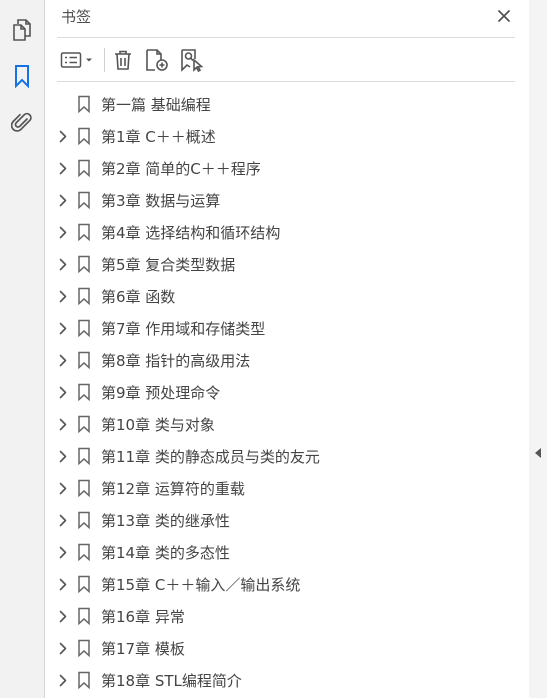  I want to click on bookmark-item: 第7章 作用域和存储类型, so click(287, 328).